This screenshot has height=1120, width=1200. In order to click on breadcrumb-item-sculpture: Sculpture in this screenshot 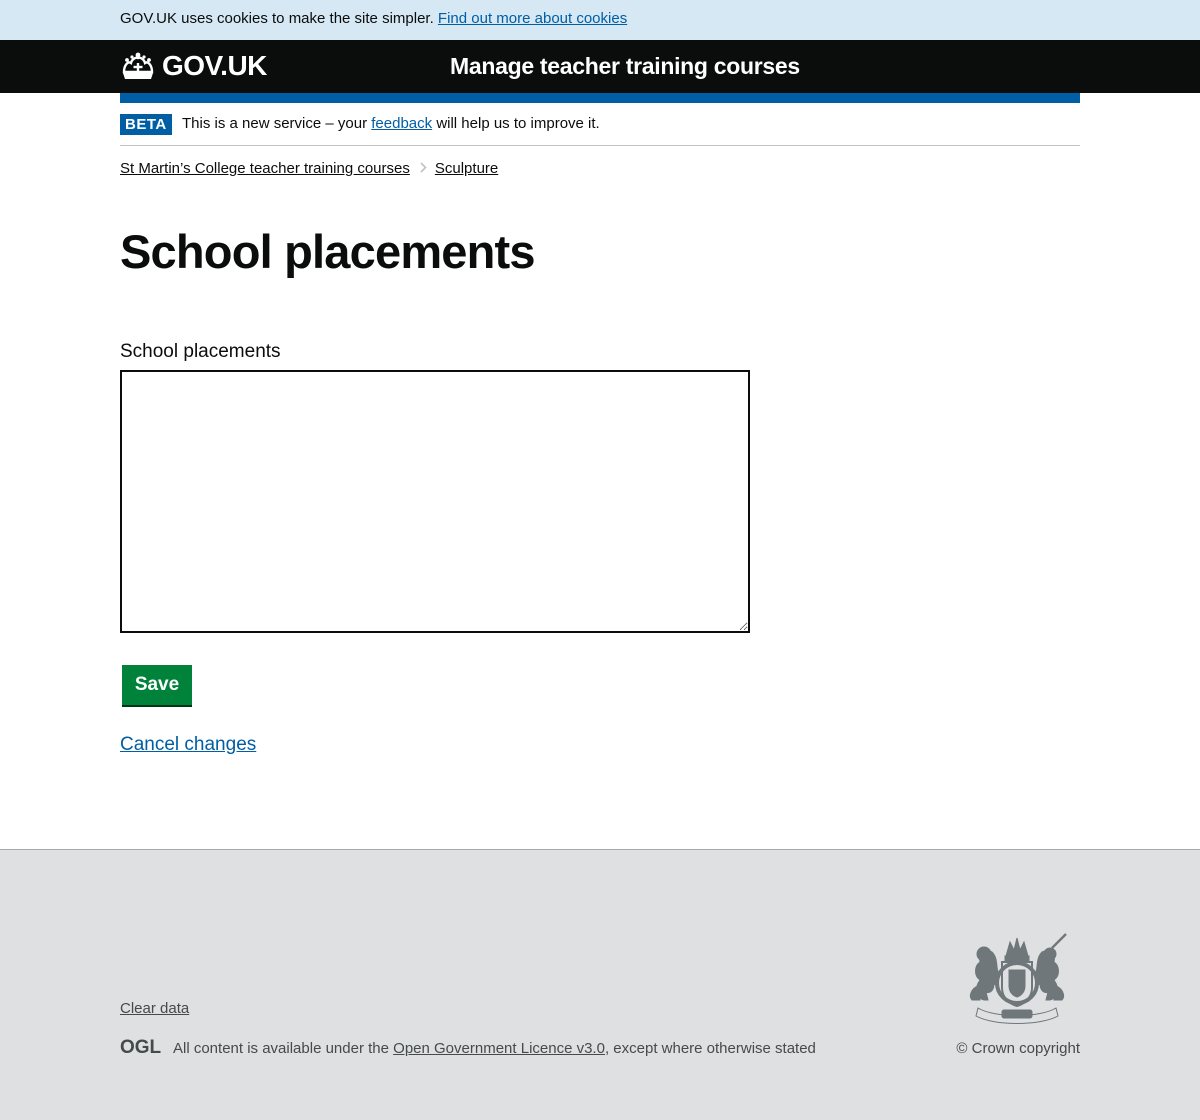, I will do `click(466, 169)`.